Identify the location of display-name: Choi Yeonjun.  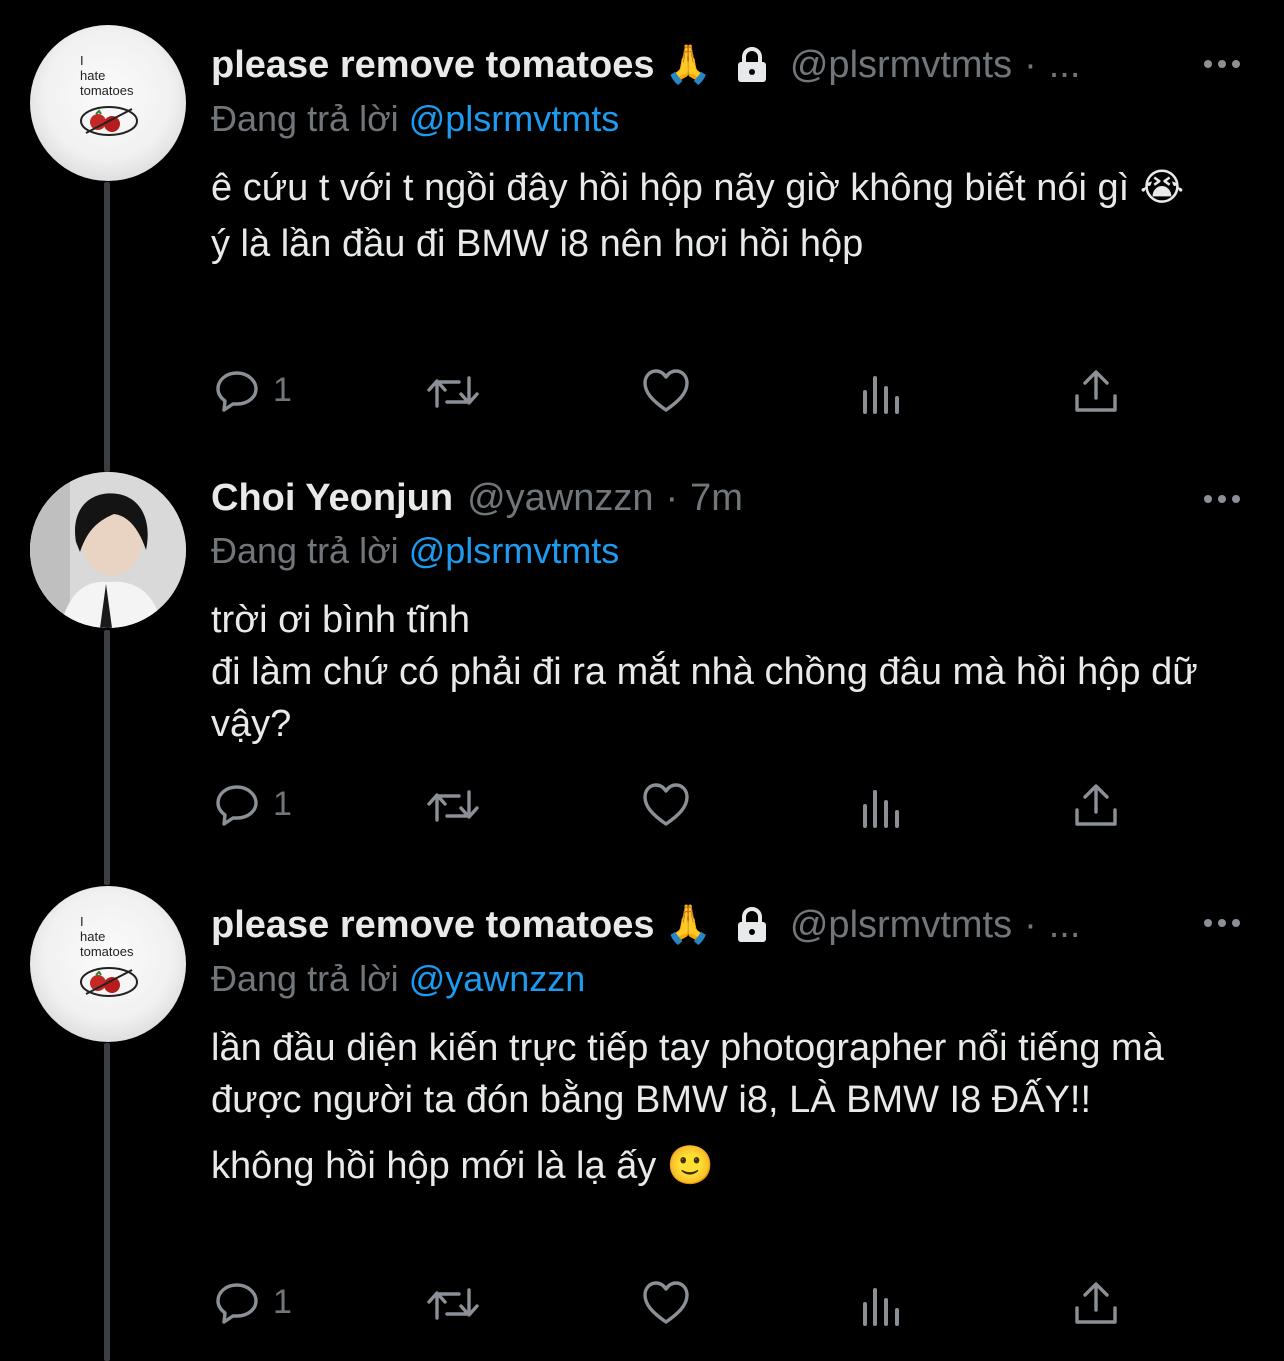
(332, 498).